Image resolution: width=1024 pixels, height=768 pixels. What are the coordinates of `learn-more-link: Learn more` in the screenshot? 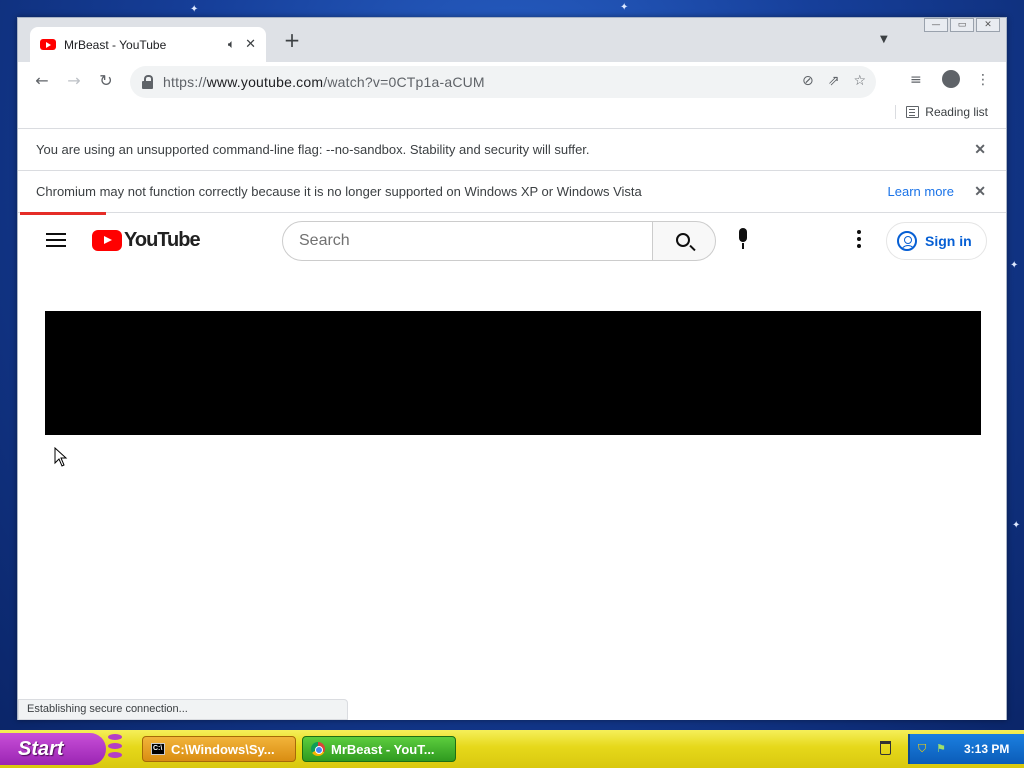 It's located at (921, 191).